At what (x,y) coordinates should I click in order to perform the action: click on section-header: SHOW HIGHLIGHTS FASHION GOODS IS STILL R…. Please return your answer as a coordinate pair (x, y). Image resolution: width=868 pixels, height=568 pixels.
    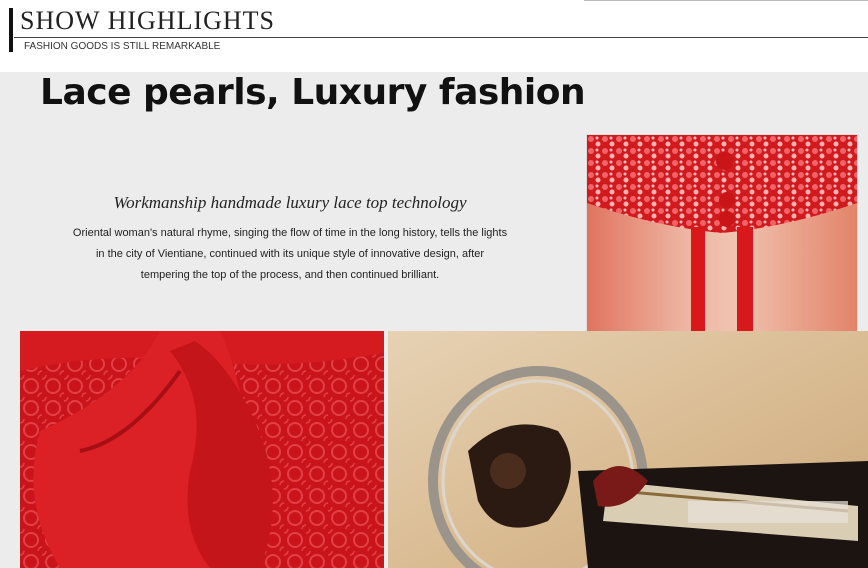
    Looking at the image, I should click on (434, 36).